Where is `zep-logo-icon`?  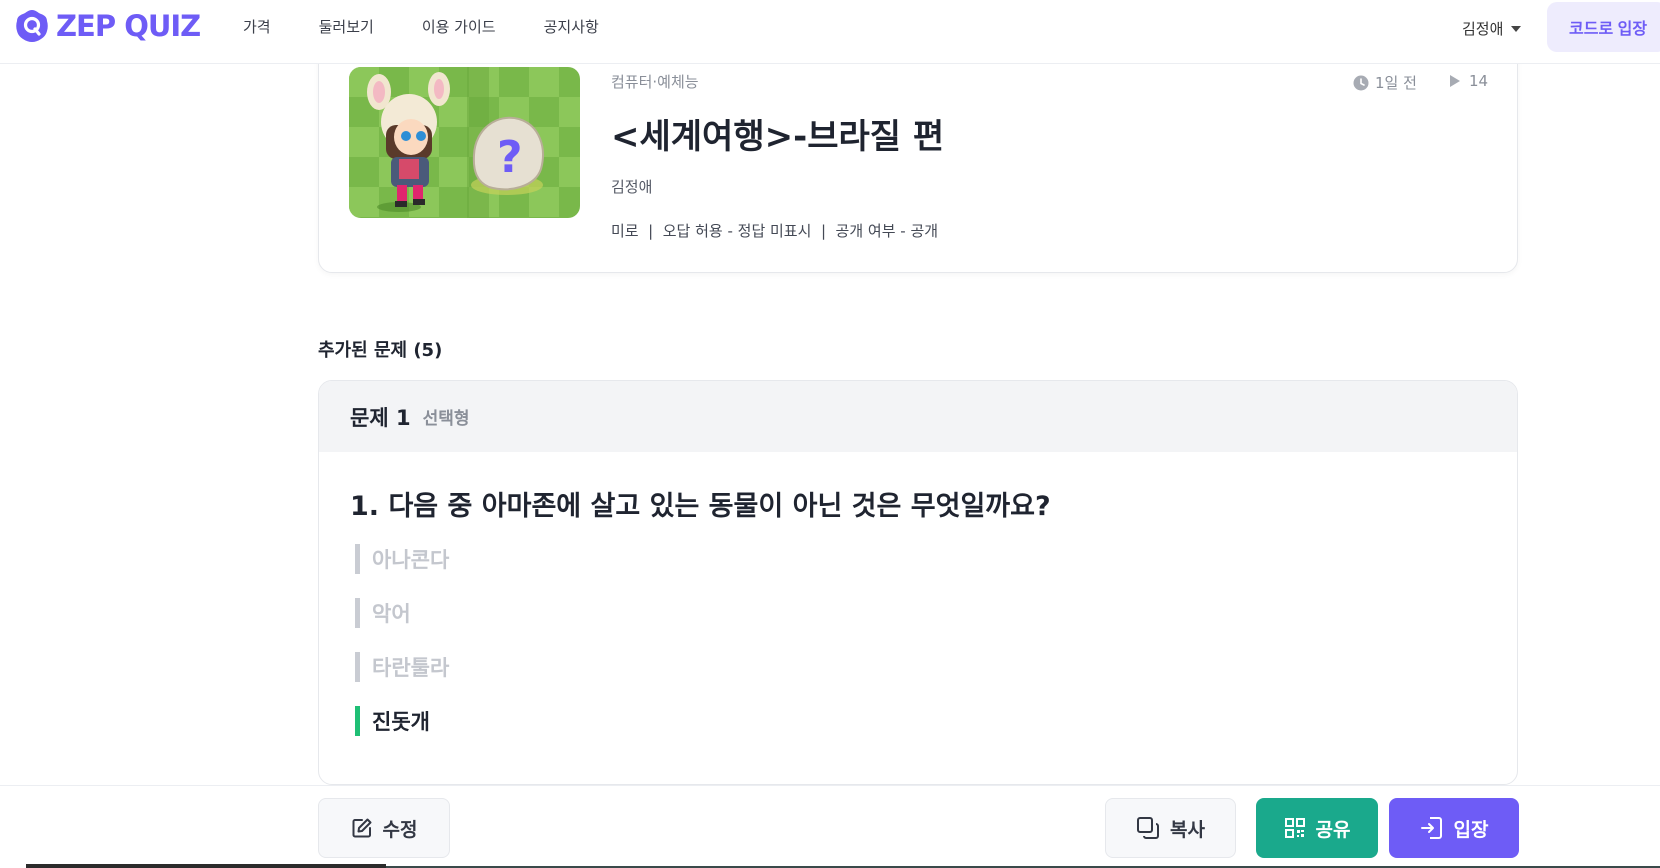
zep-logo-icon is located at coordinates (32, 26).